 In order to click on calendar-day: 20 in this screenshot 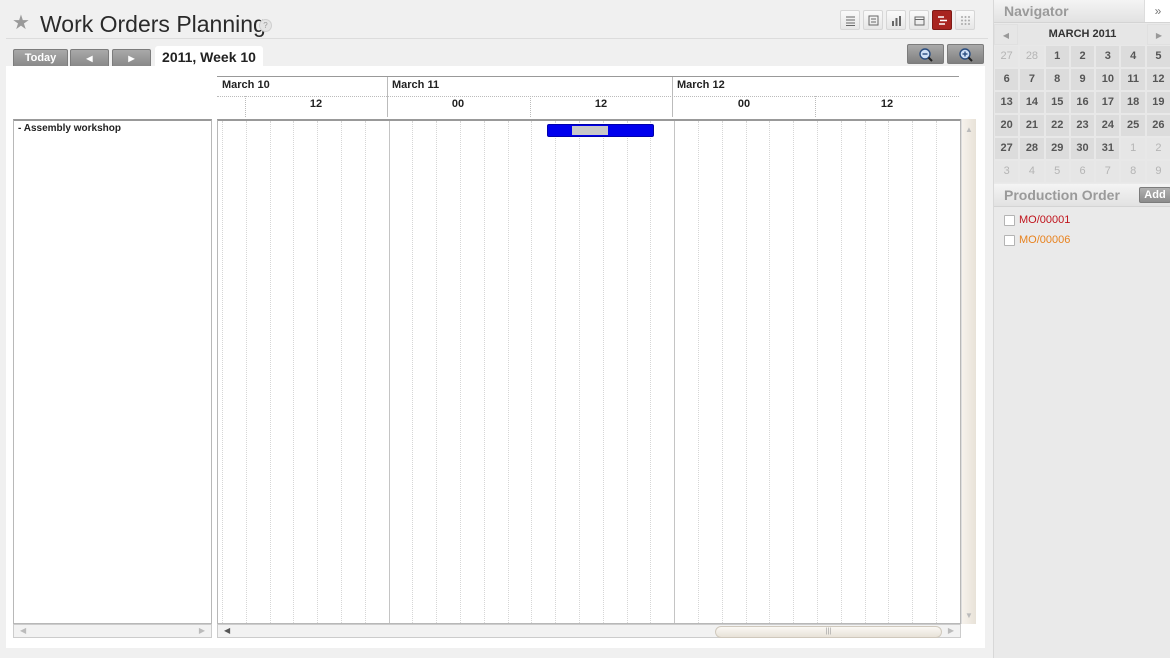, I will do `click(1007, 125)`.